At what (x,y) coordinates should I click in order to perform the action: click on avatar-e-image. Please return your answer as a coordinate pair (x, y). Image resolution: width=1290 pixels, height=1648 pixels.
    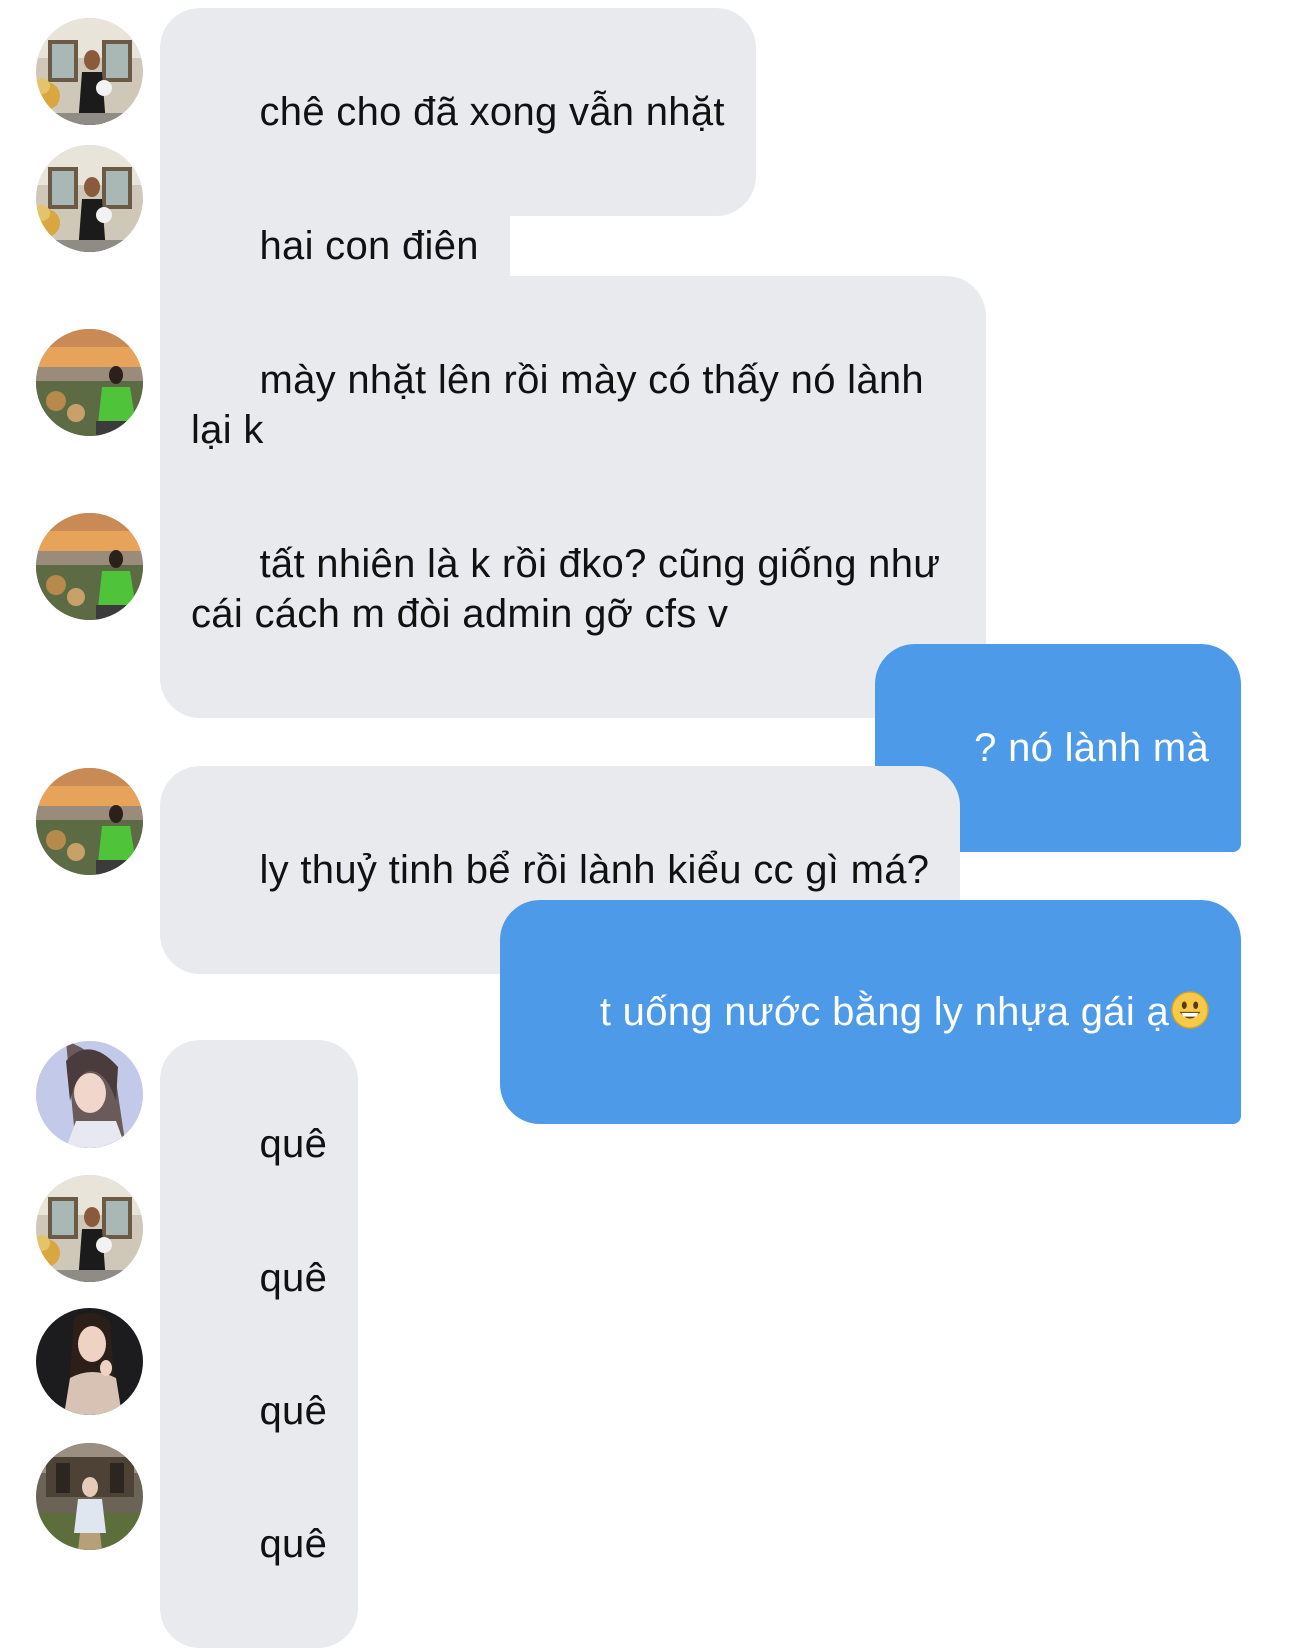
    Looking at the image, I should click on (89, 1496).